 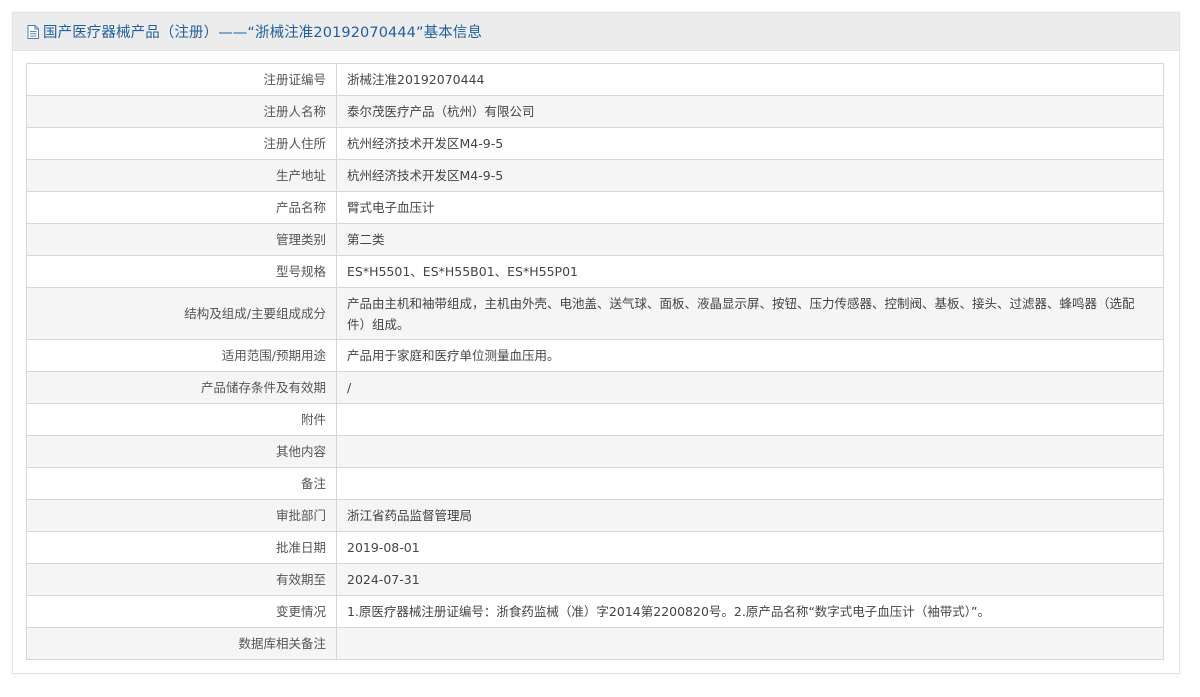 What do you see at coordinates (181, 79) in the screenshot?
I see `row-label: 注册证编号` at bounding box center [181, 79].